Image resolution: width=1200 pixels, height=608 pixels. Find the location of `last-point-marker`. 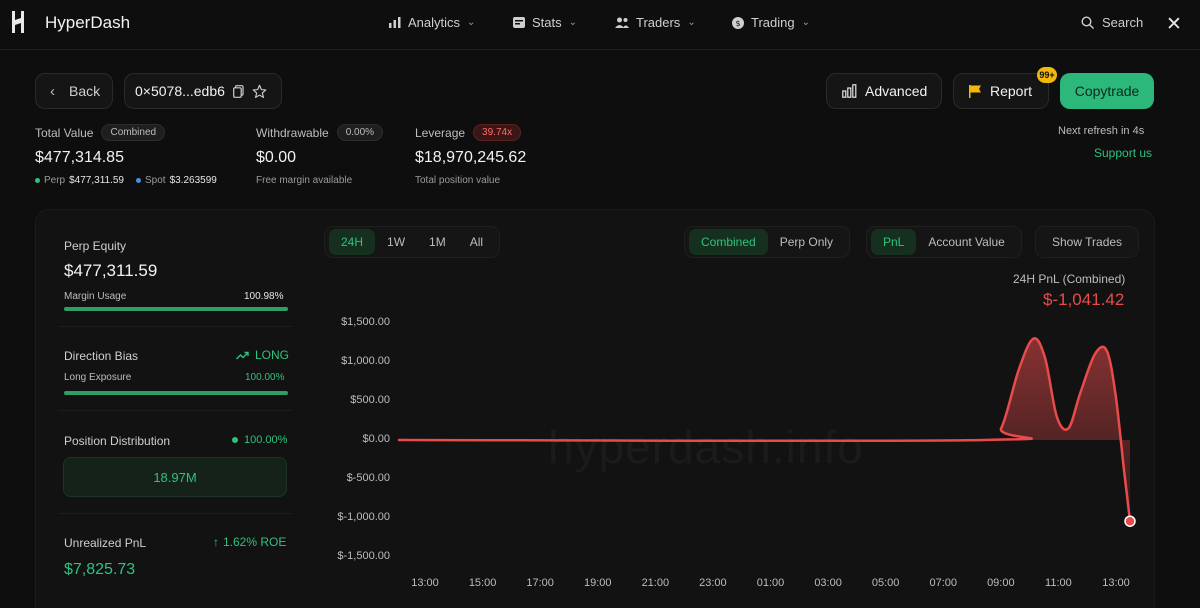

last-point-marker is located at coordinates (1130, 521).